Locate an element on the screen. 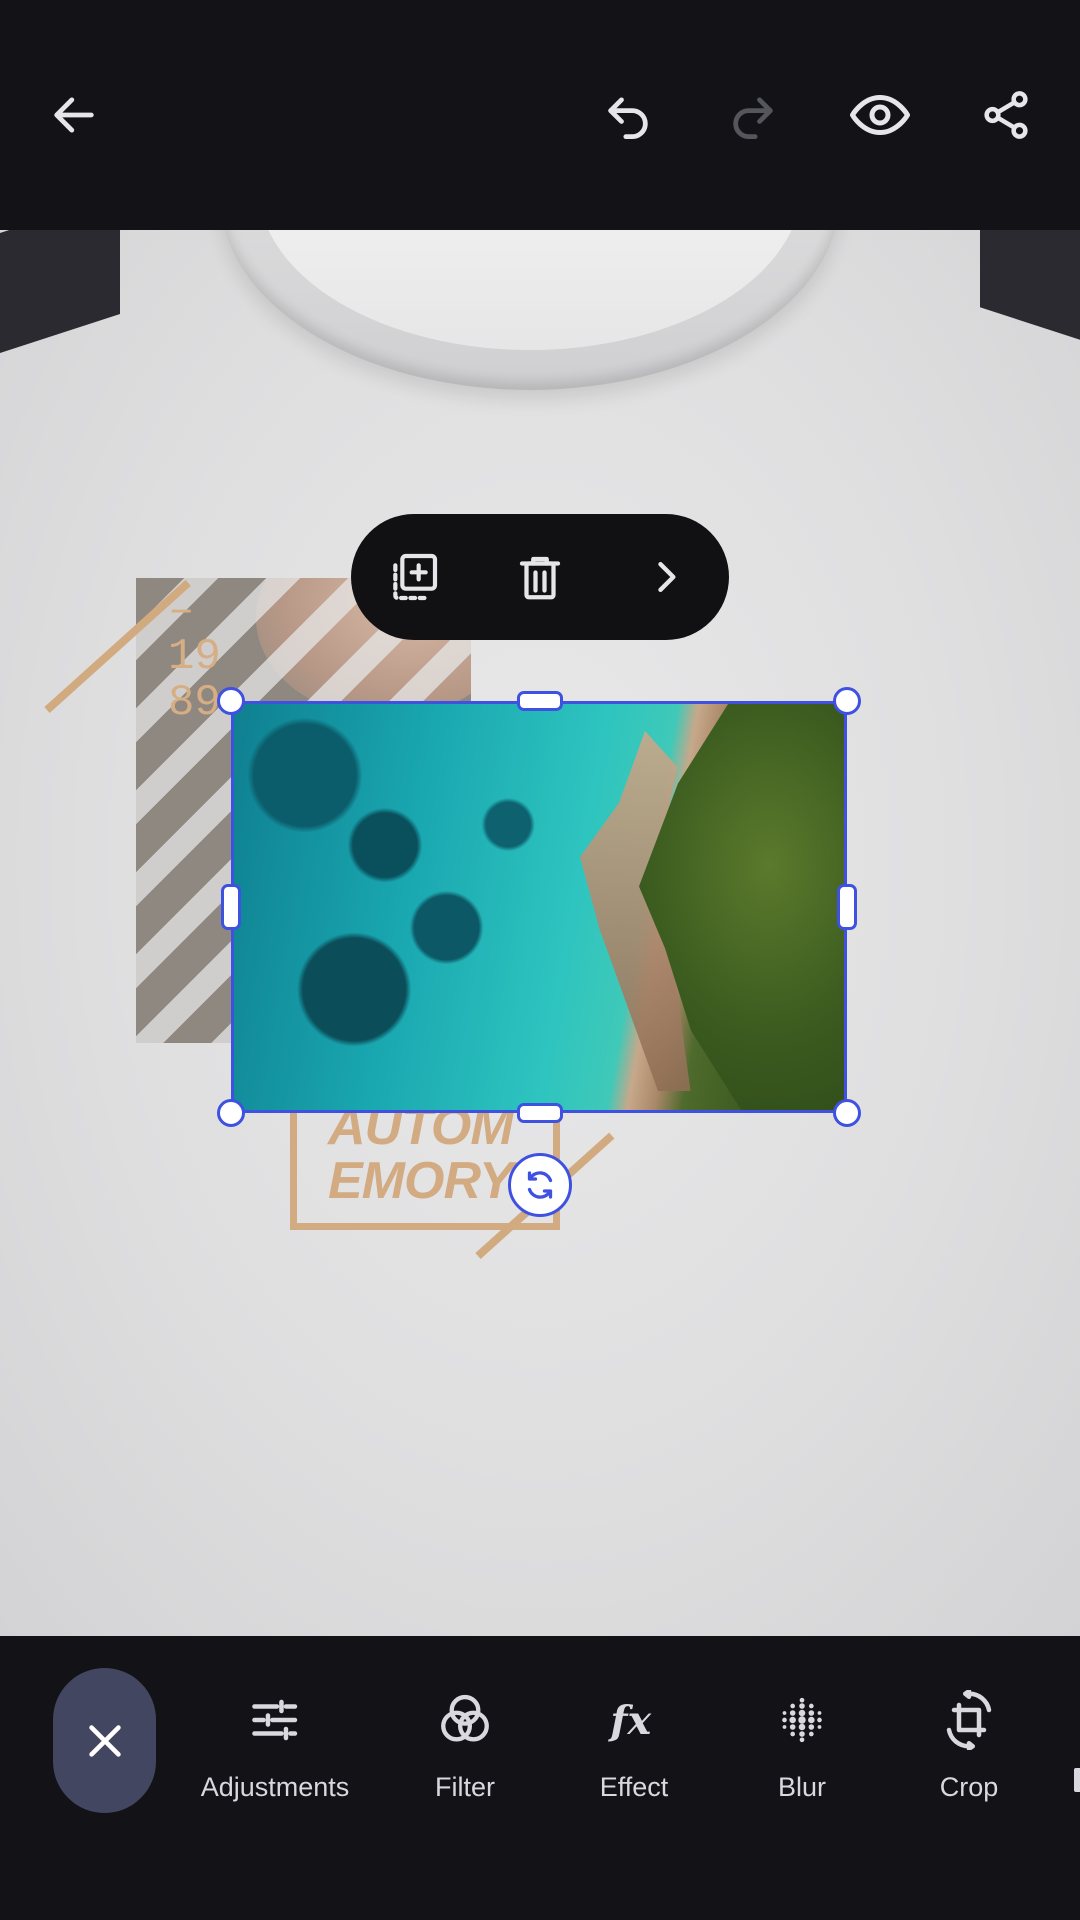 The height and width of the screenshot is (1920, 1080). fx-icon: fx is located at coordinates (630, 1721).